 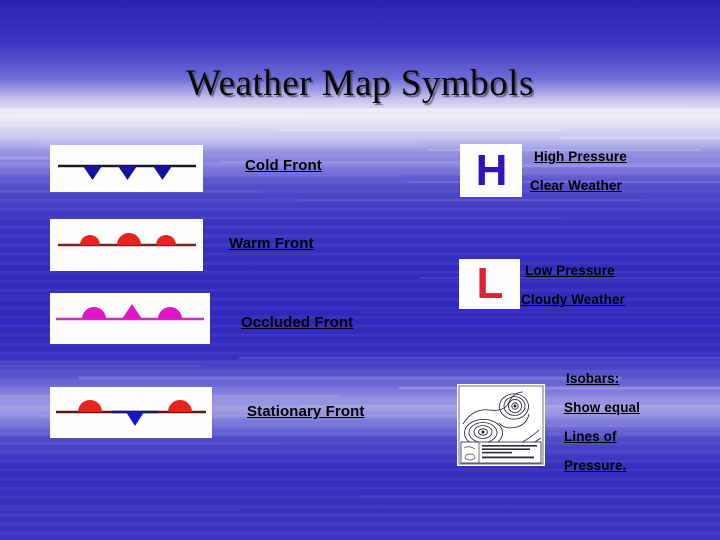 I want to click on low-pressure-symbol: L, so click(x=489, y=284).